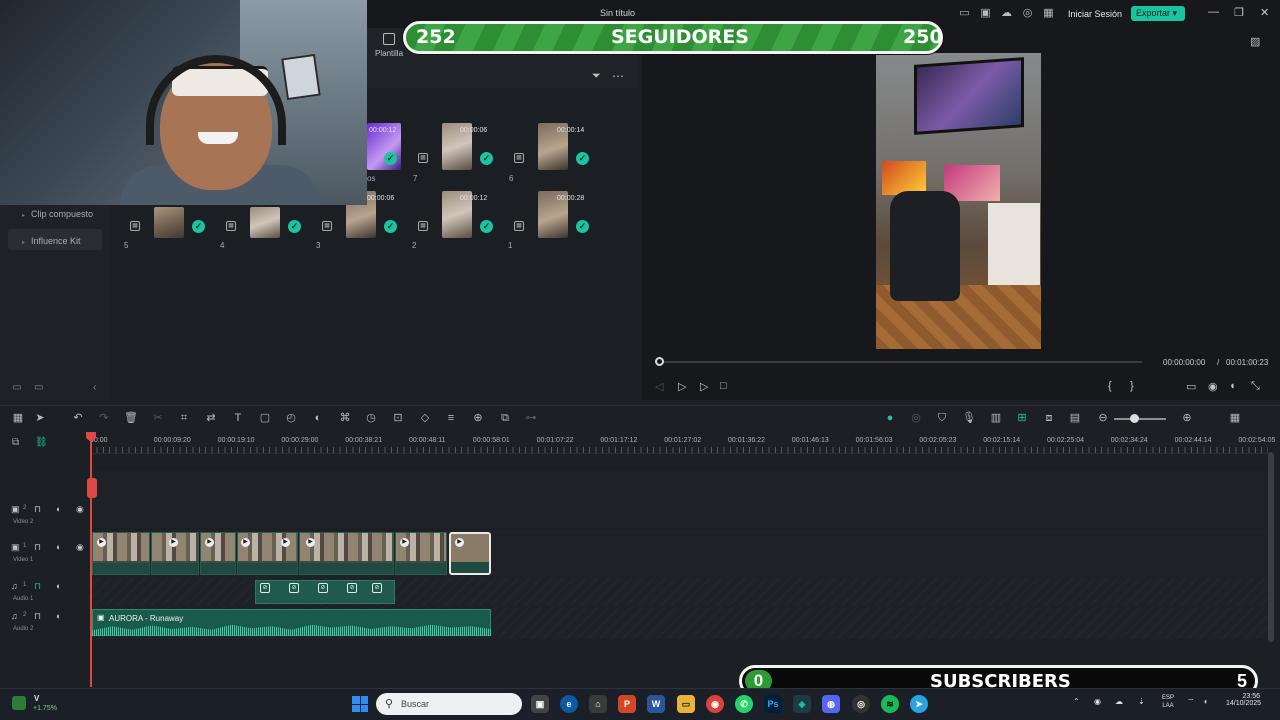 The height and width of the screenshot is (720, 1280). What do you see at coordinates (682, 386) in the screenshot?
I see `play-icon: ▷` at bounding box center [682, 386].